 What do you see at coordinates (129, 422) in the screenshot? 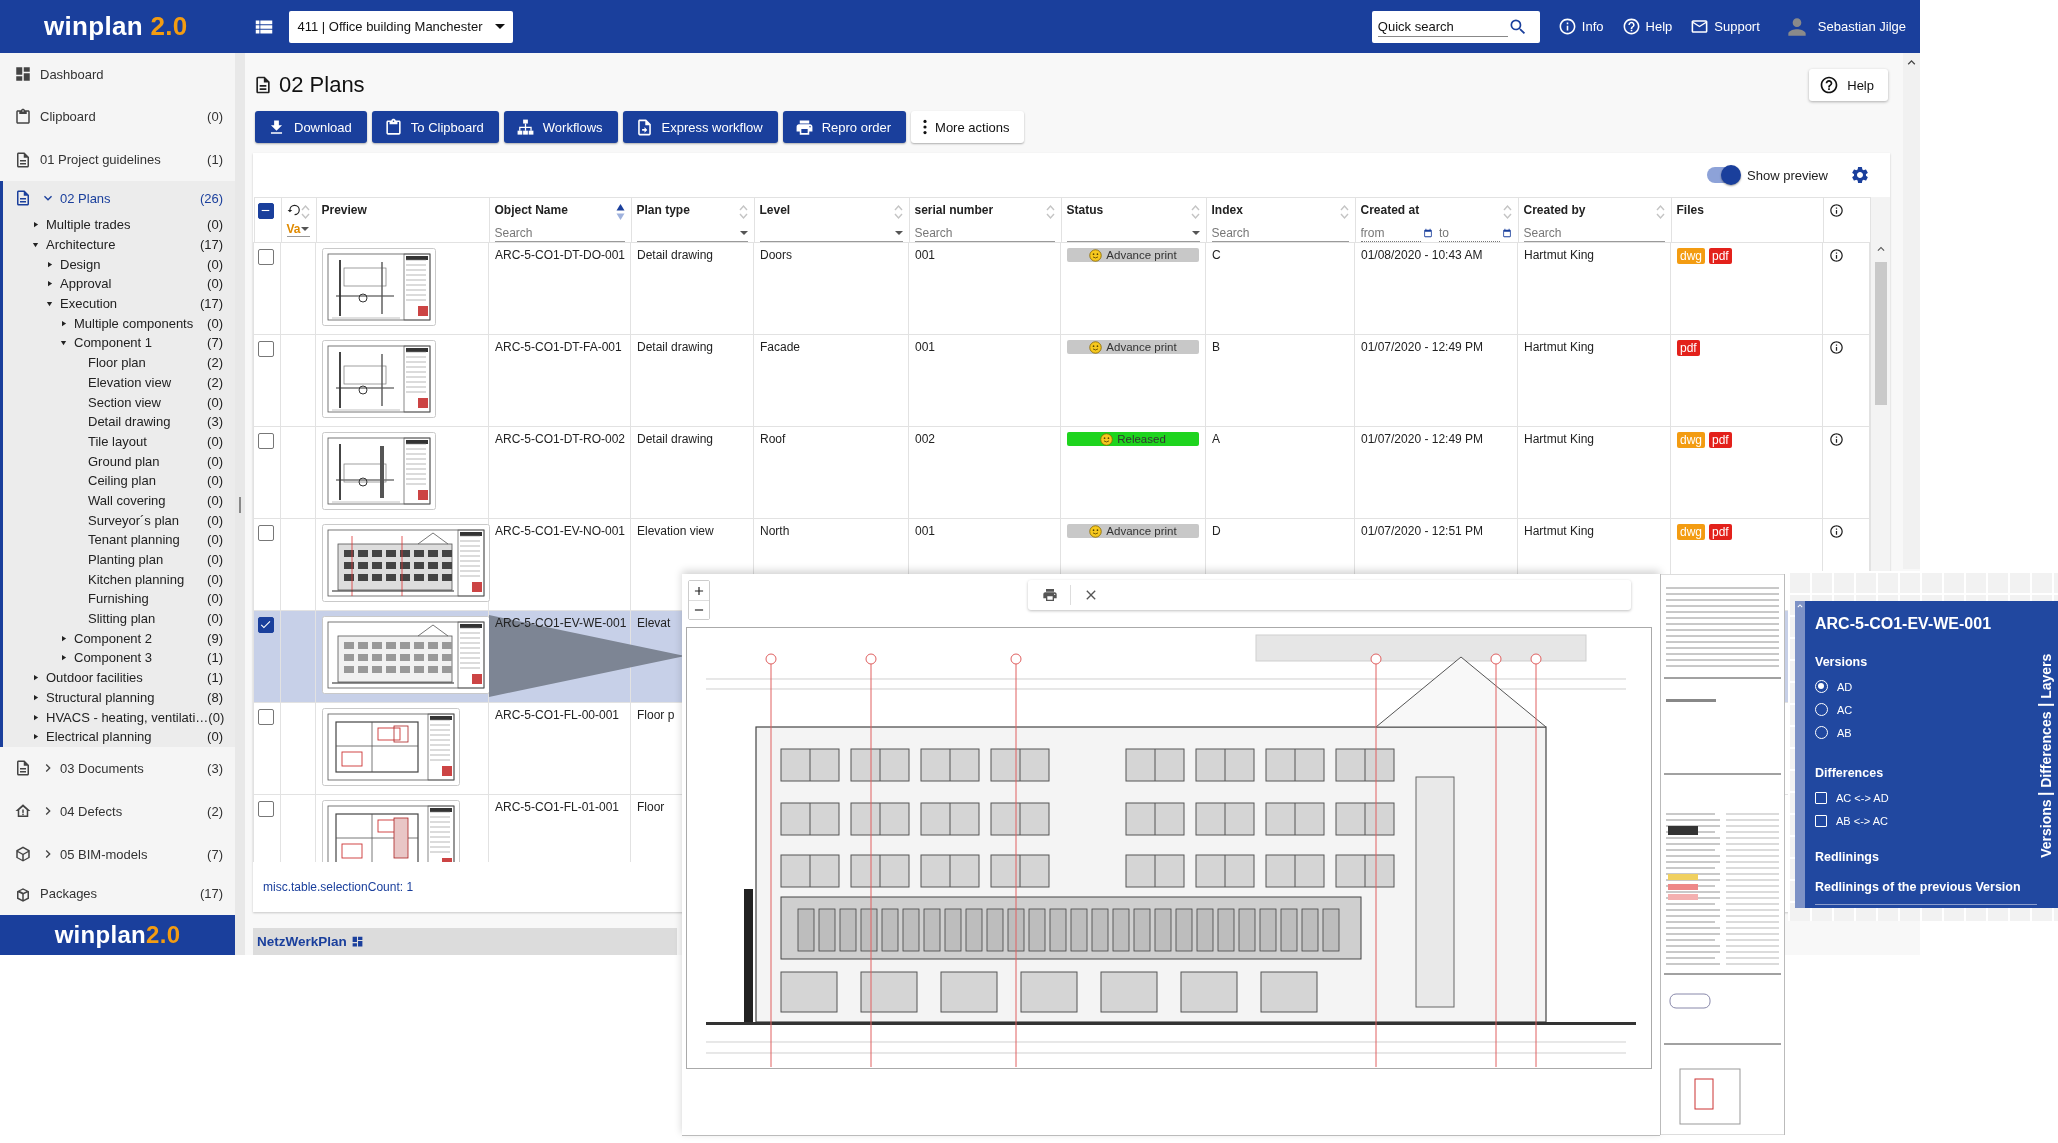
I see `tree-item: Detail drawing` at bounding box center [129, 422].